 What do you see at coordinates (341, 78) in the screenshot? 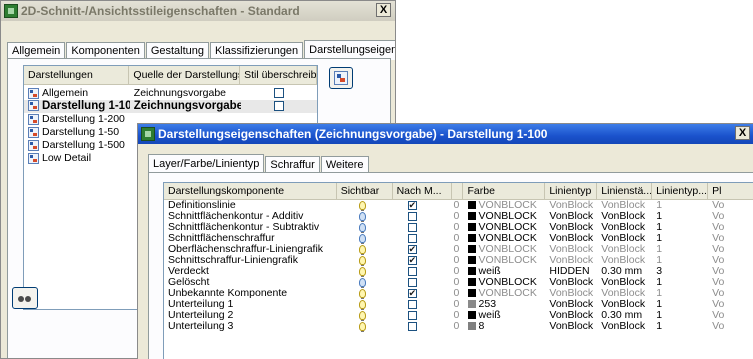
I see `edit-display-properties-button` at bounding box center [341, 78].